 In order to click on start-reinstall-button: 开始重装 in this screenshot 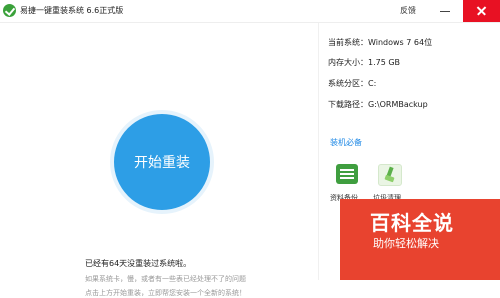, I will do `click(162, 162)`.